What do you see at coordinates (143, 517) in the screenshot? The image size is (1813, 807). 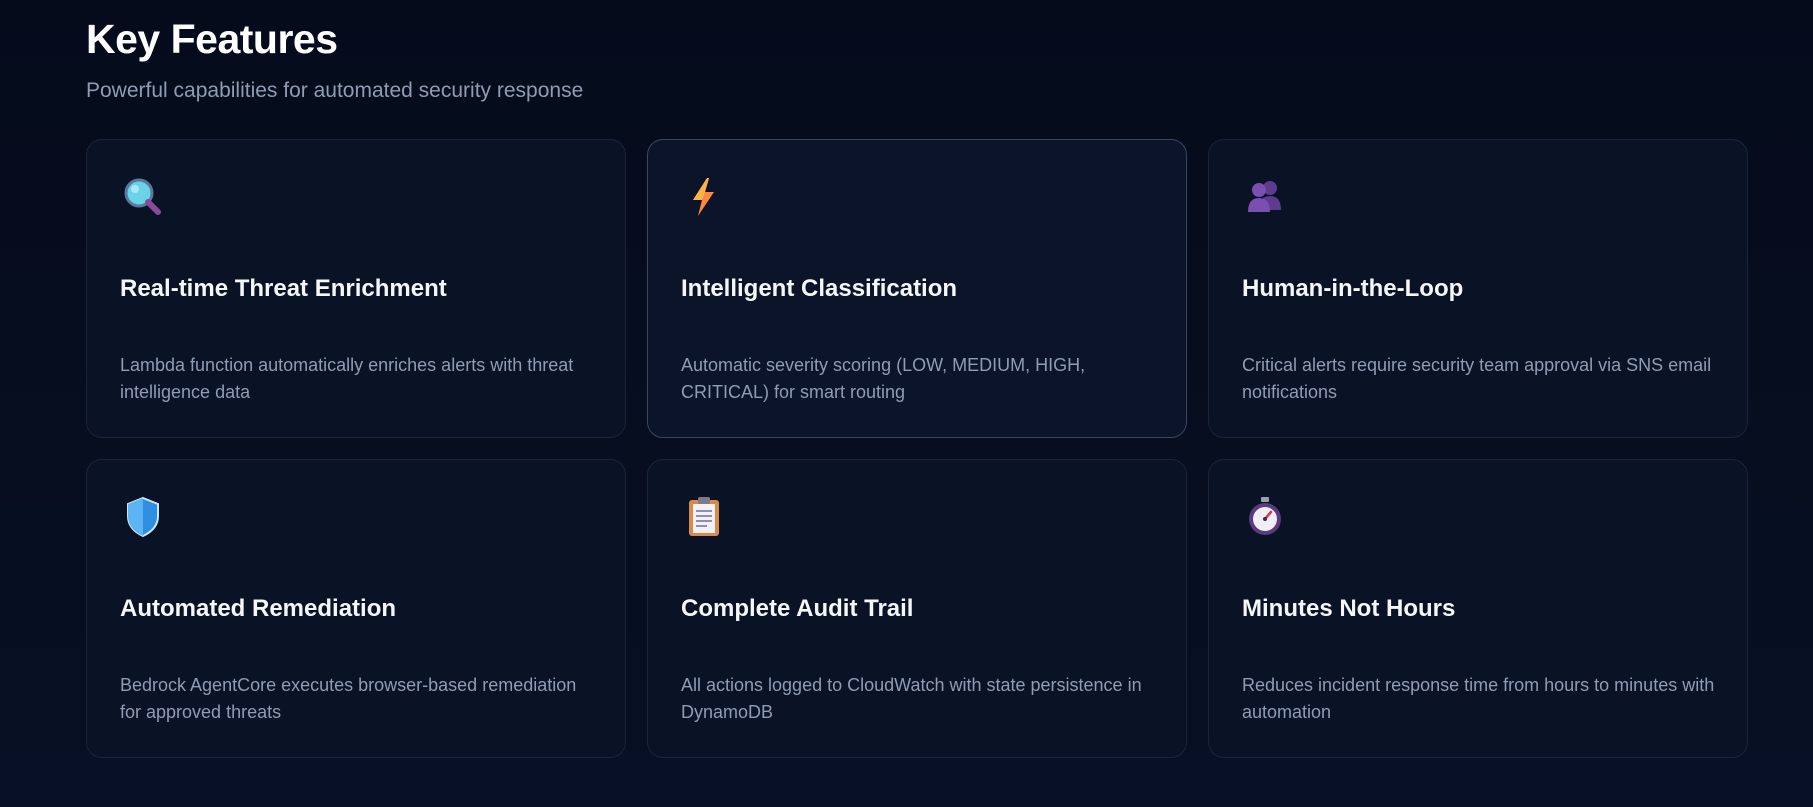 I see `shield-icon` at bounding box center [143, 517].